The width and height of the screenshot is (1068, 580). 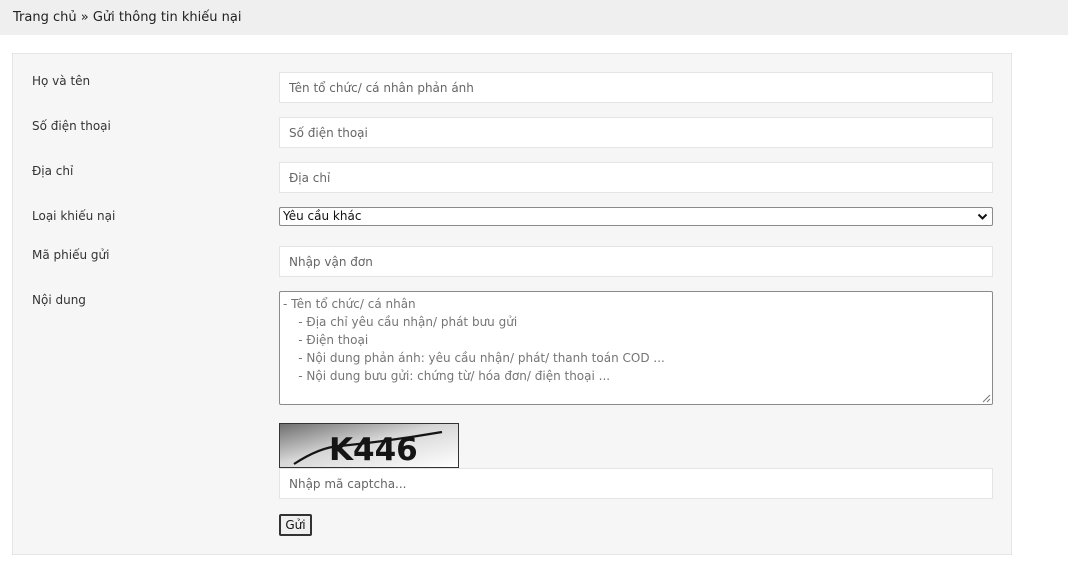 I want to click on phone-input, so click(x=636, y=132).